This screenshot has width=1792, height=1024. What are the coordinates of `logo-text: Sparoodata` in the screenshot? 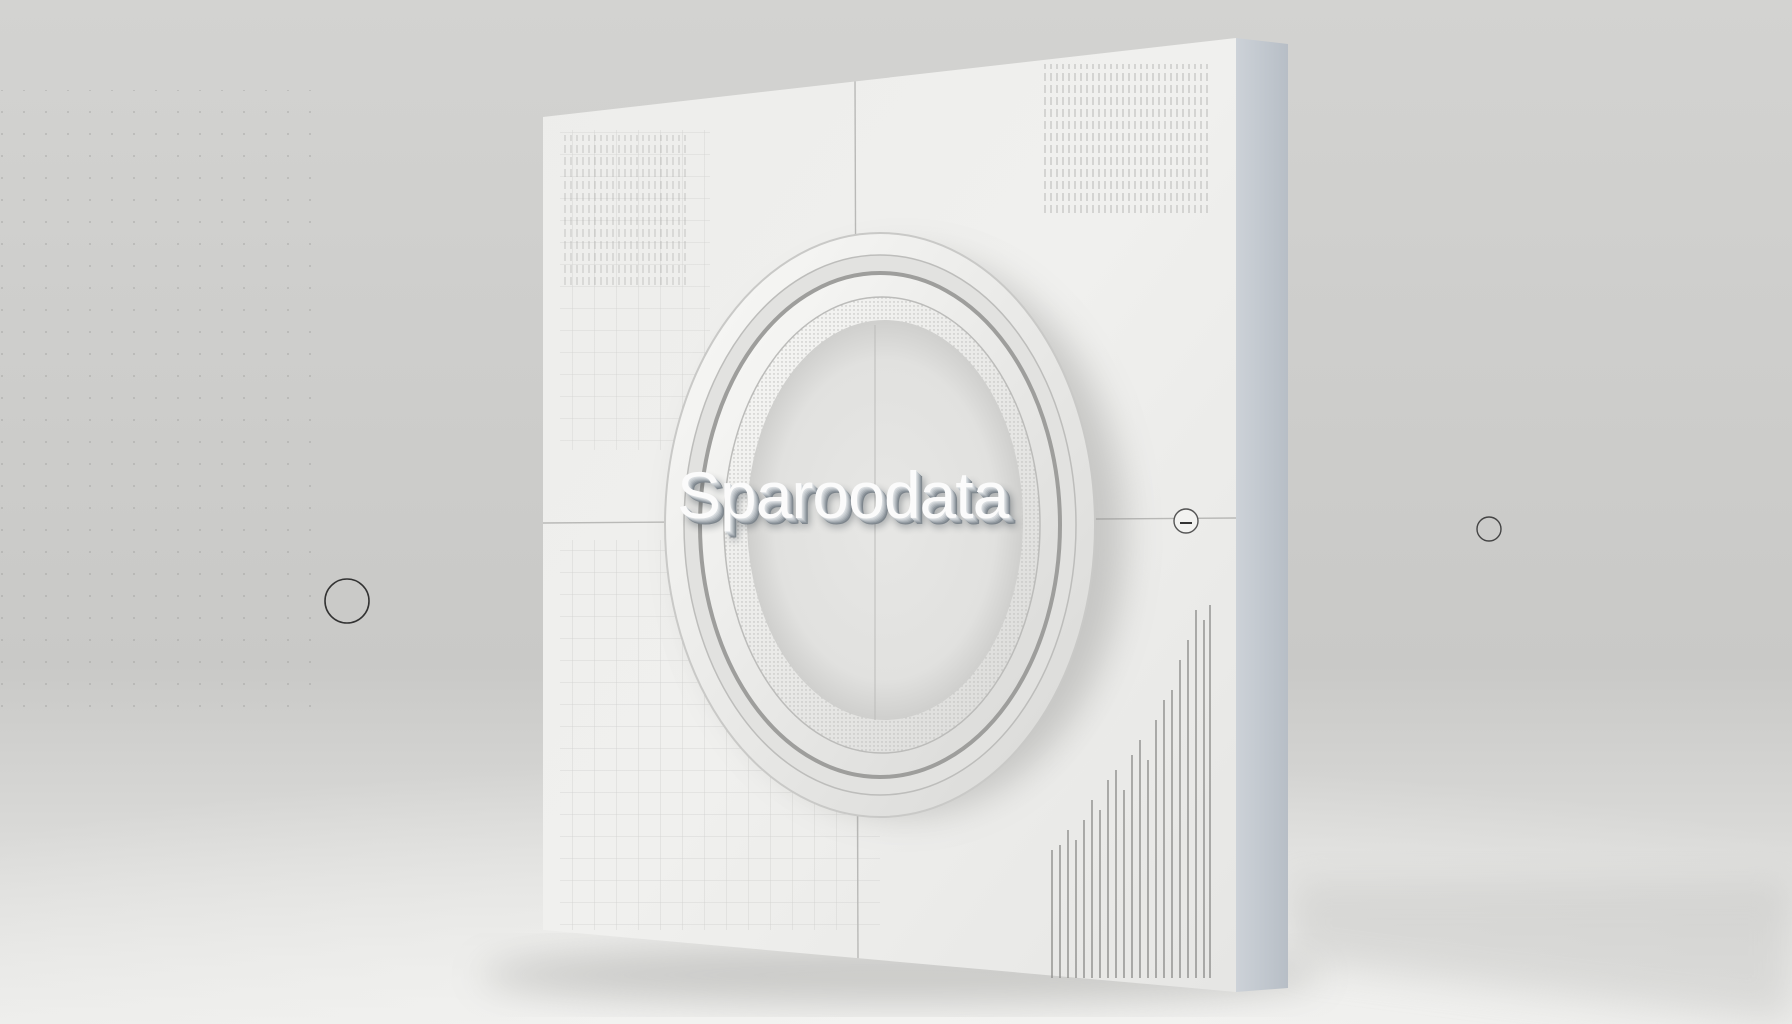 It's located at (843, 495).